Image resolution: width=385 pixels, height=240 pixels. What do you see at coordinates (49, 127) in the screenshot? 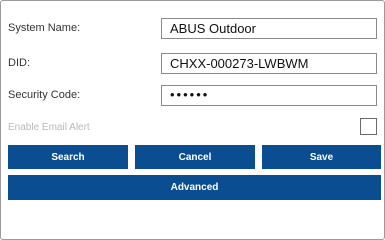
I see `email-alert-label: Enable Email Alert` at bounding box center [49, 127].